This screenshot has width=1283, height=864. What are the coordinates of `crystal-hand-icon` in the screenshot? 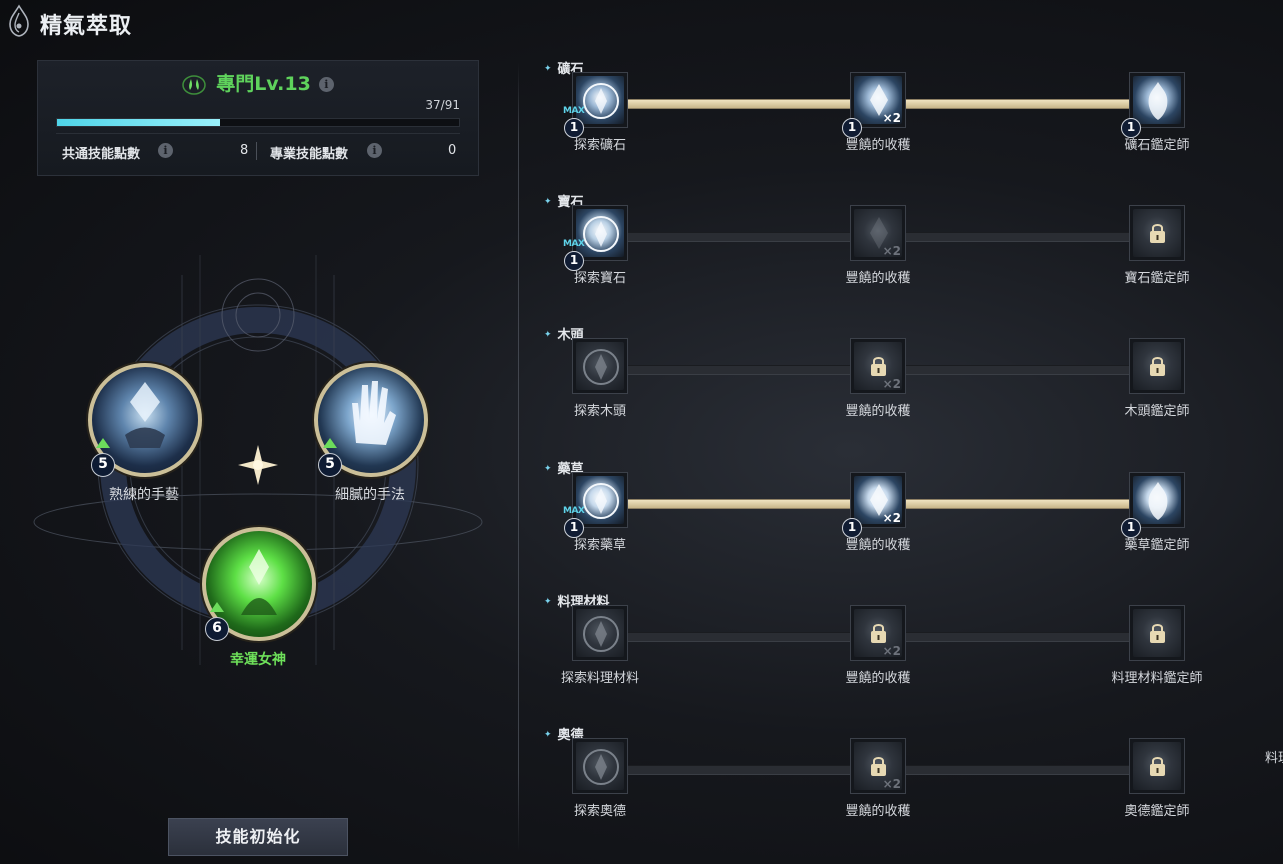 It's located at (145, 415).